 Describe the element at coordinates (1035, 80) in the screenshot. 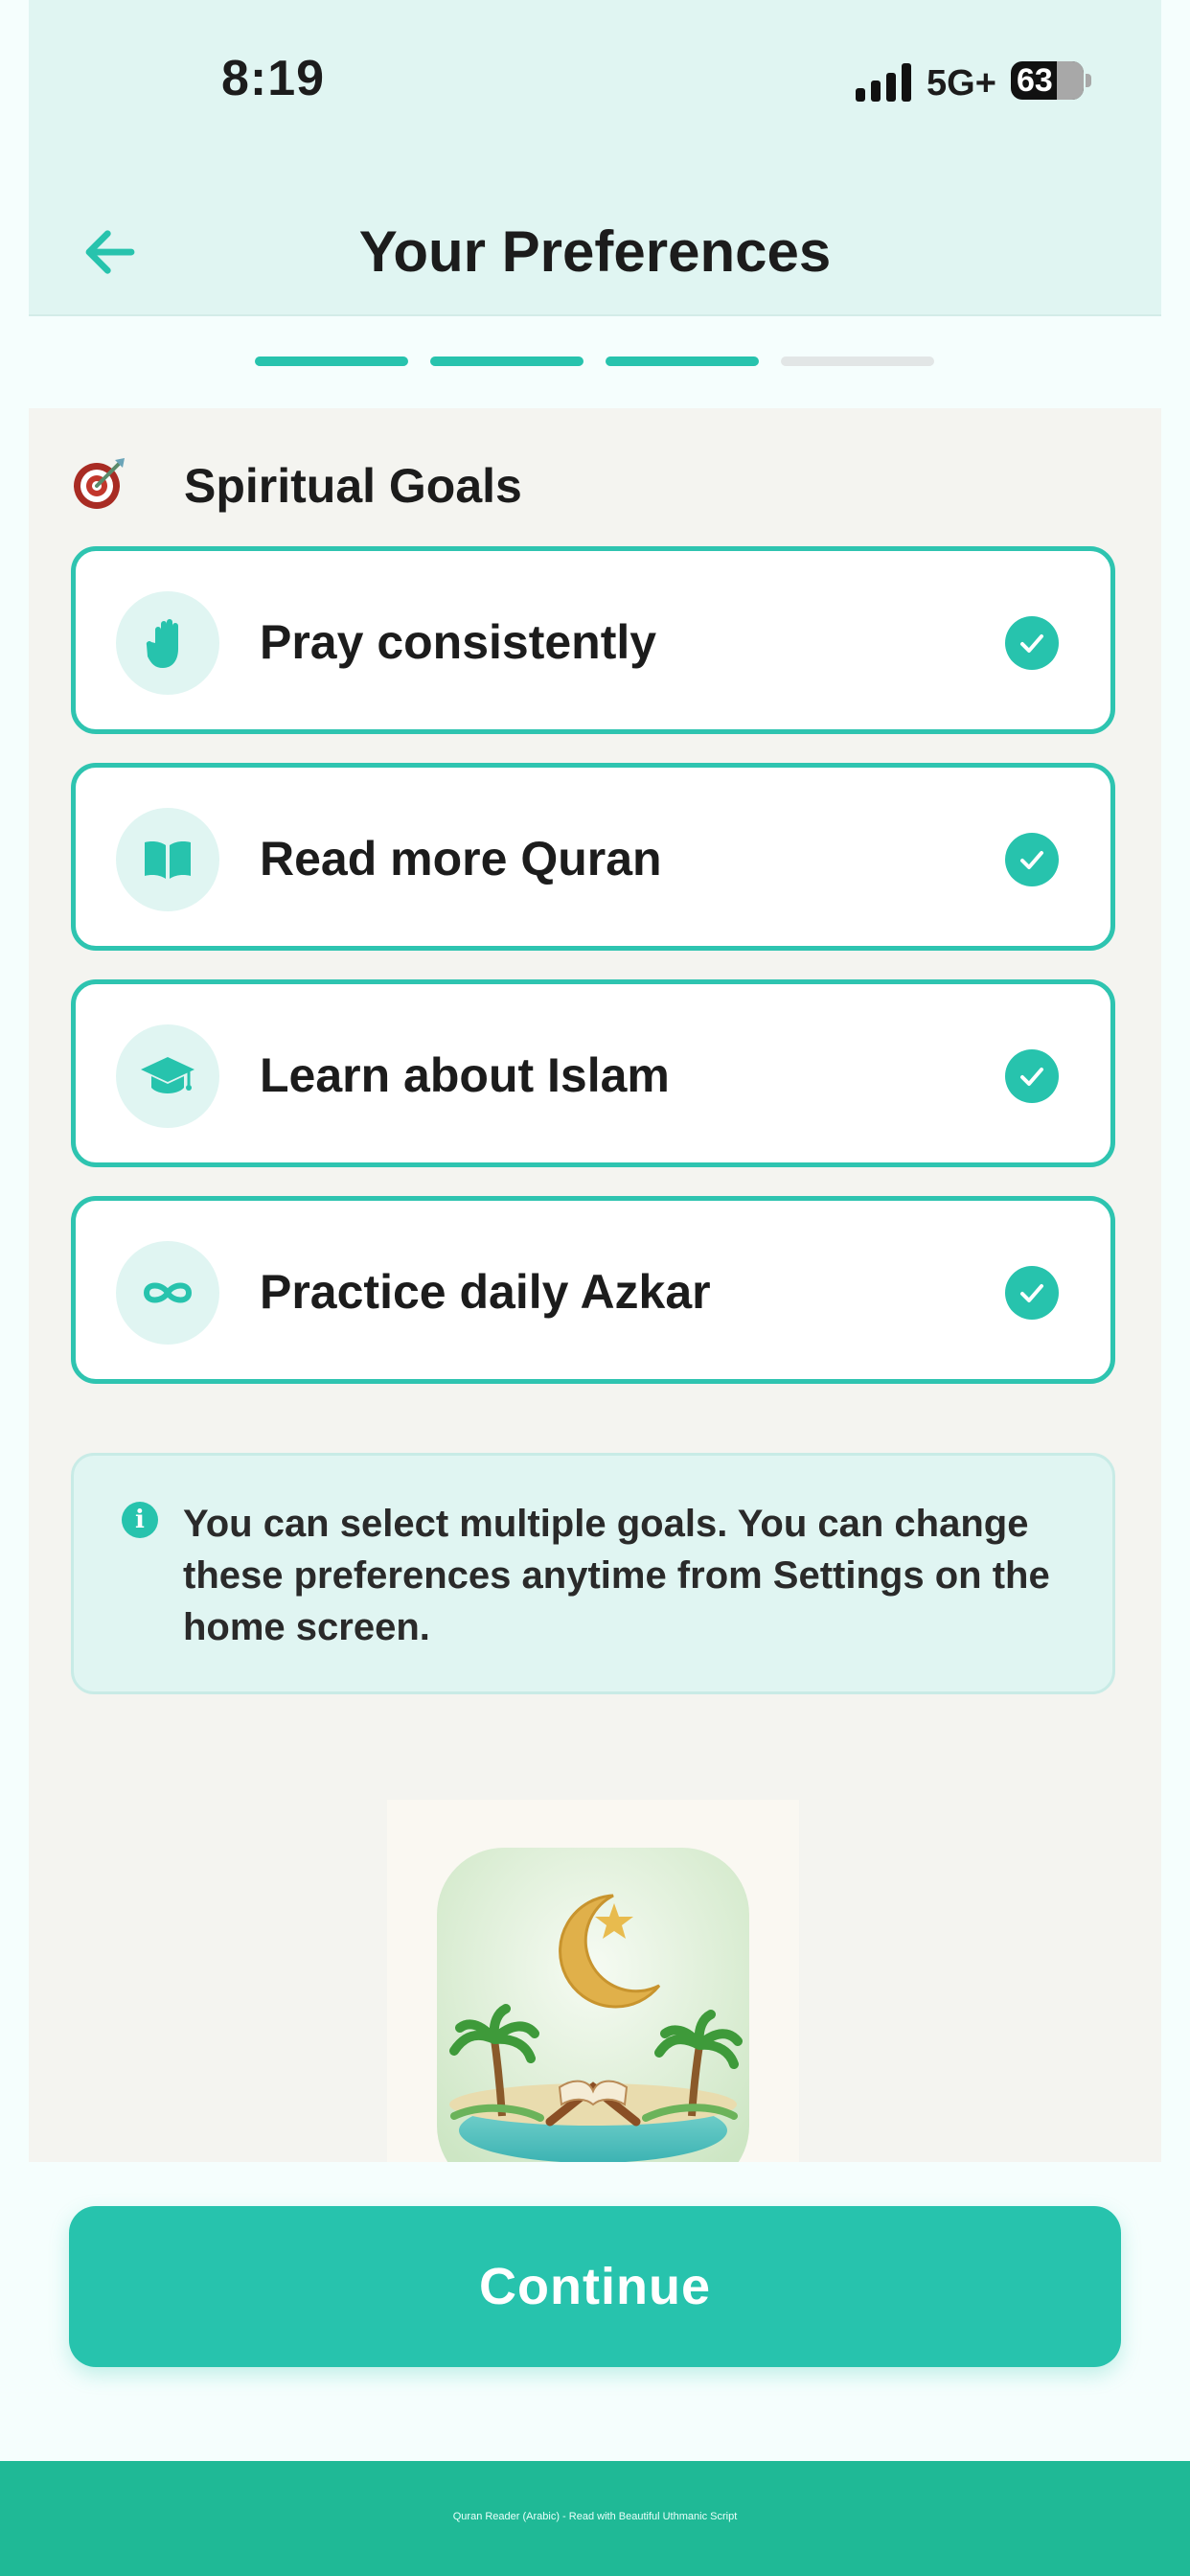

I see `battery-level: 63` at that location.